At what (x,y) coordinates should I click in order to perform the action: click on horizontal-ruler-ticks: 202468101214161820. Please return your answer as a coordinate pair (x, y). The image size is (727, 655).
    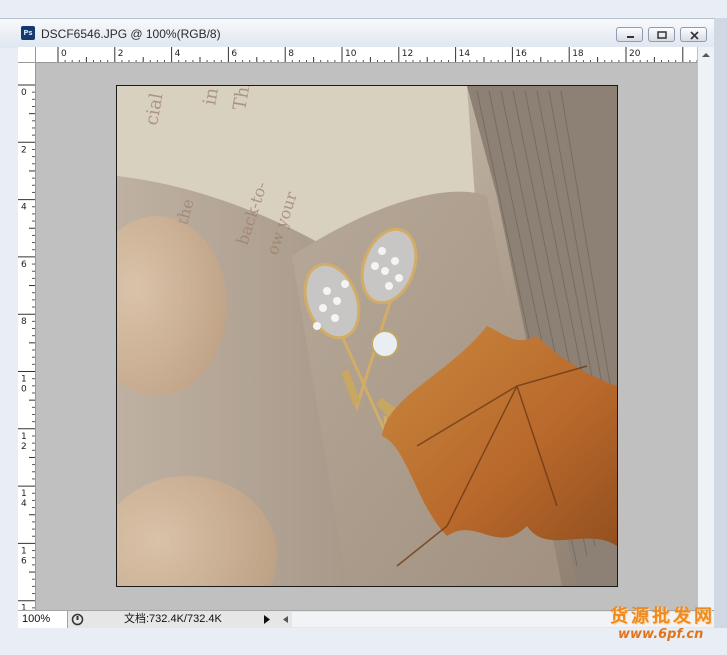
    Looking at the image, I should click on (377, 54).